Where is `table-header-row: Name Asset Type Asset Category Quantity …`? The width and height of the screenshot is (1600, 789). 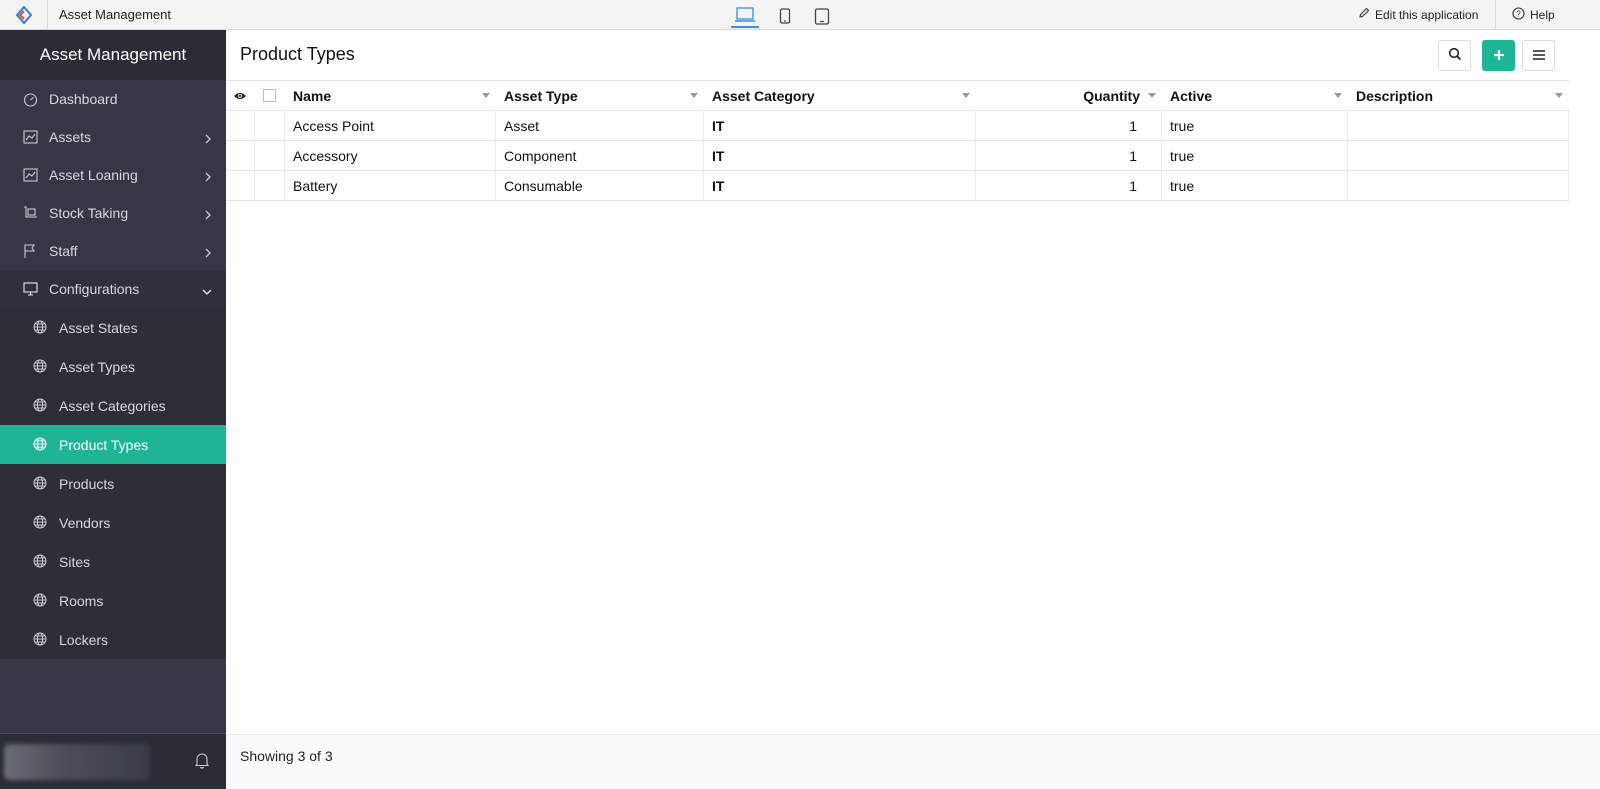 table-header-row: Name Asset Type Asset Category Quantity … is located at coordinates (897, 95).